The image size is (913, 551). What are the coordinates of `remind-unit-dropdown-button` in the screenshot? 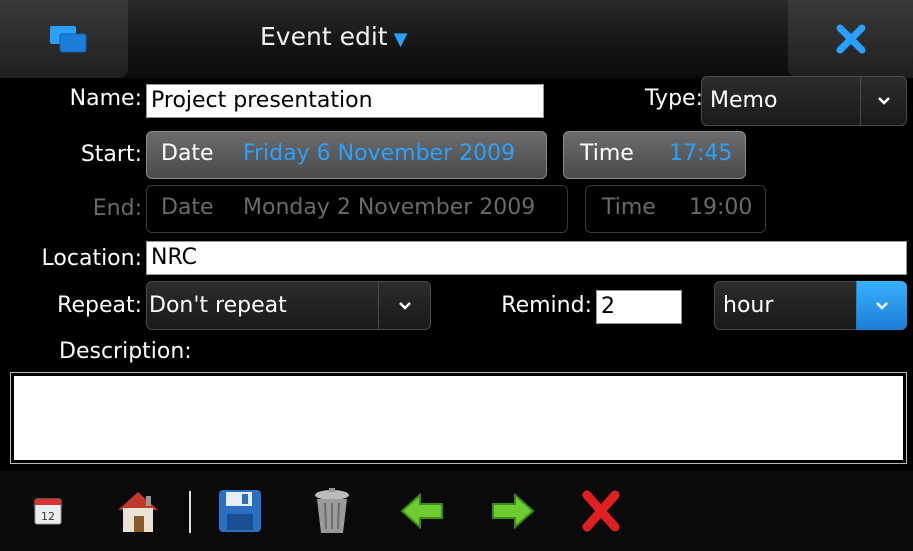 It's located at (881, 305).